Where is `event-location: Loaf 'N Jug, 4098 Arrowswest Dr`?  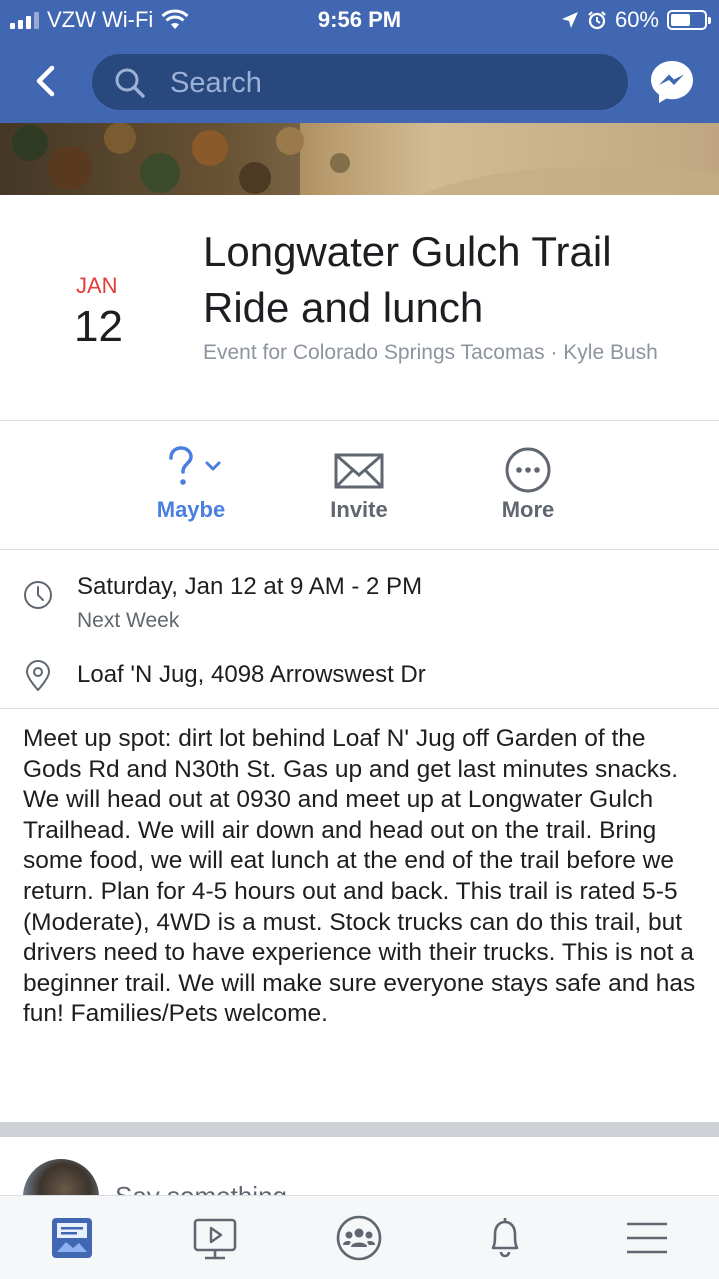
event-location: Loaf 'N Jug, 4098 Arrowswest Dr is located at coordinates (251, 675).